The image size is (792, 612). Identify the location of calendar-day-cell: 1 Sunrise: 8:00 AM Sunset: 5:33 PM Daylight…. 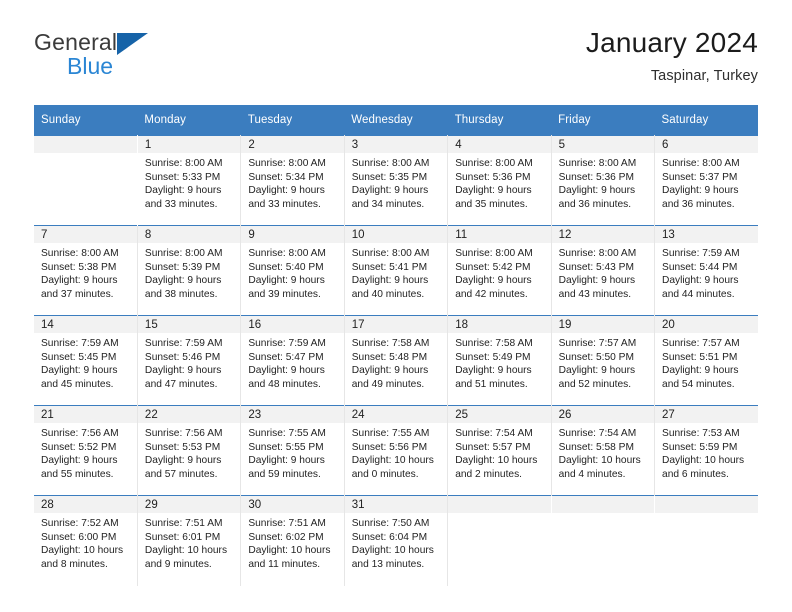
(189, 180).